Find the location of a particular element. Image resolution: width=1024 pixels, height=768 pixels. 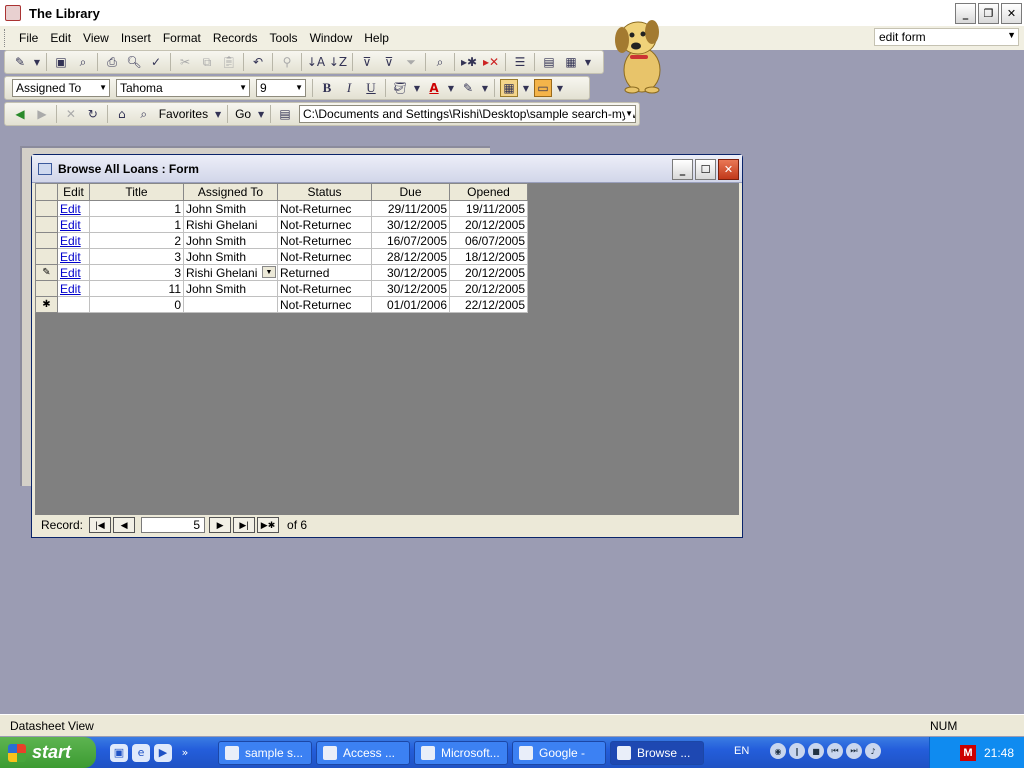

app-minimize-button: _ is located at coordinates (965, 13).